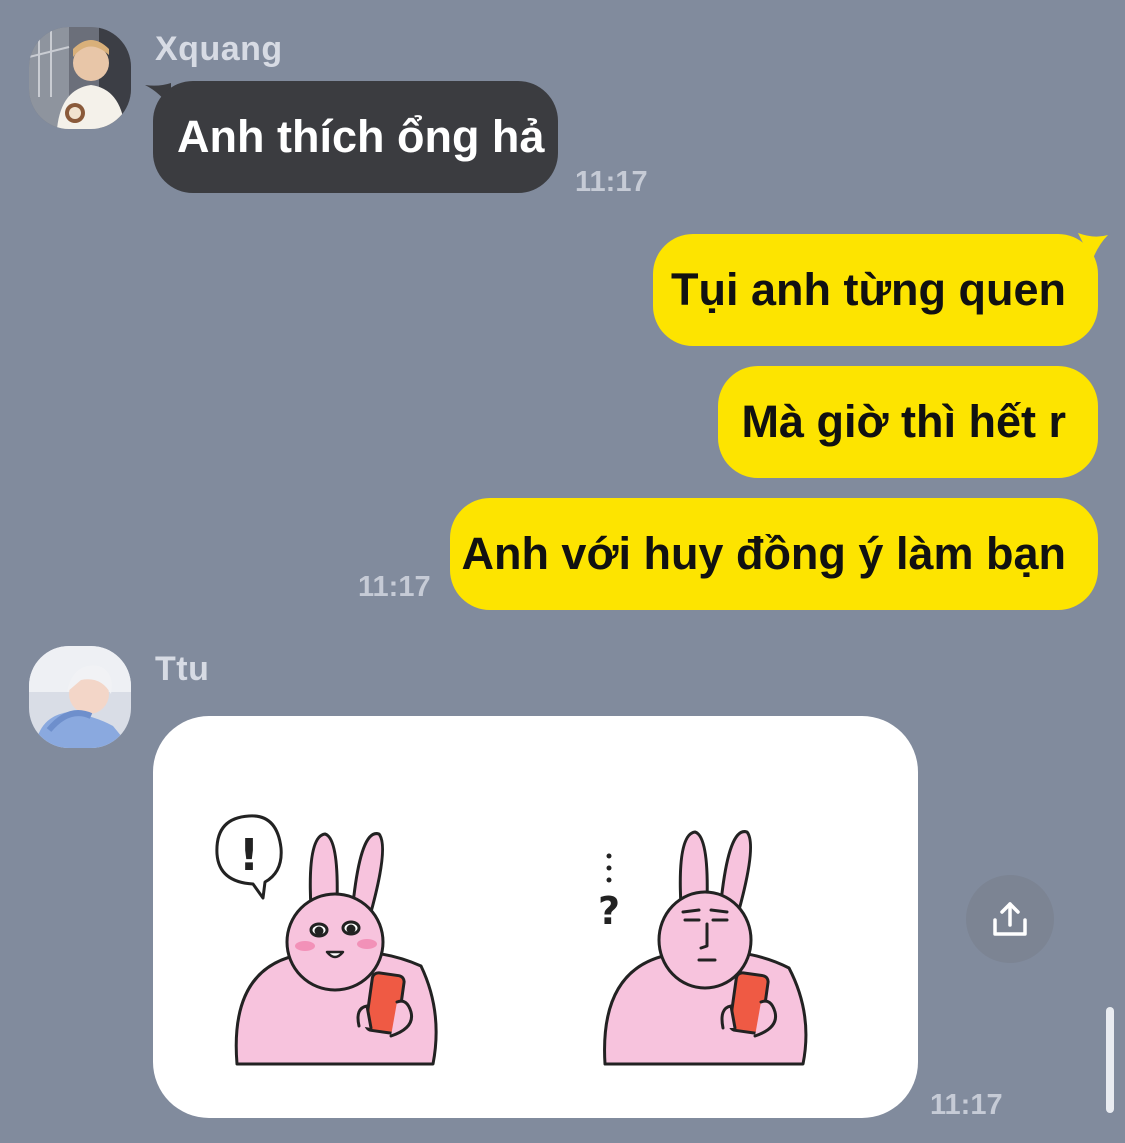  I want to click on message-bubble-outgoing: Tụi anh từng quen, so click(875, 290).